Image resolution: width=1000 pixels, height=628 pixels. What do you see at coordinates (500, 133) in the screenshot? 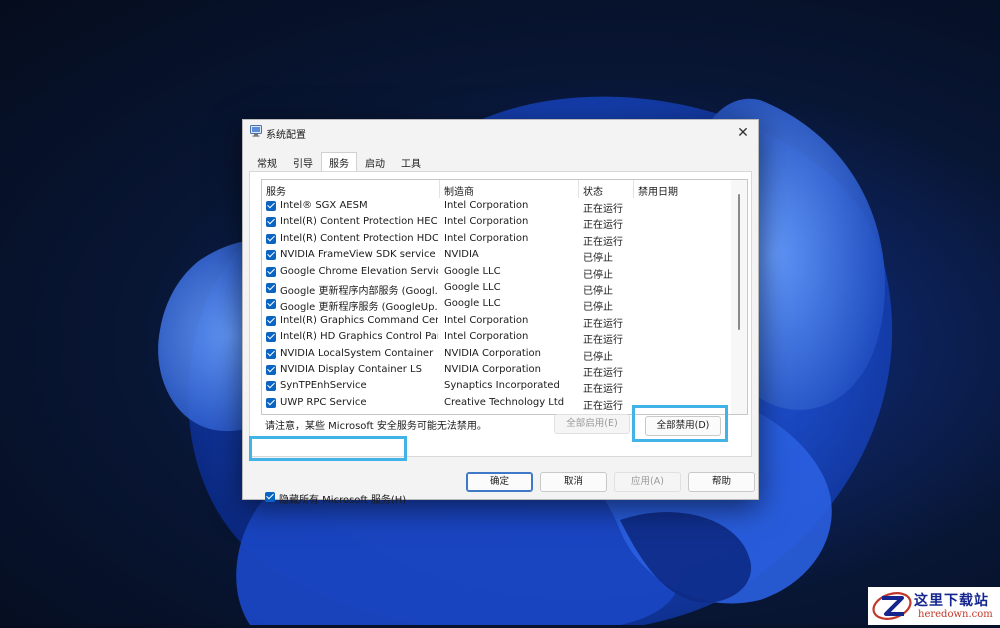
I see `title-bar: 系统配置 ✕` at bounding box center [500, 133].